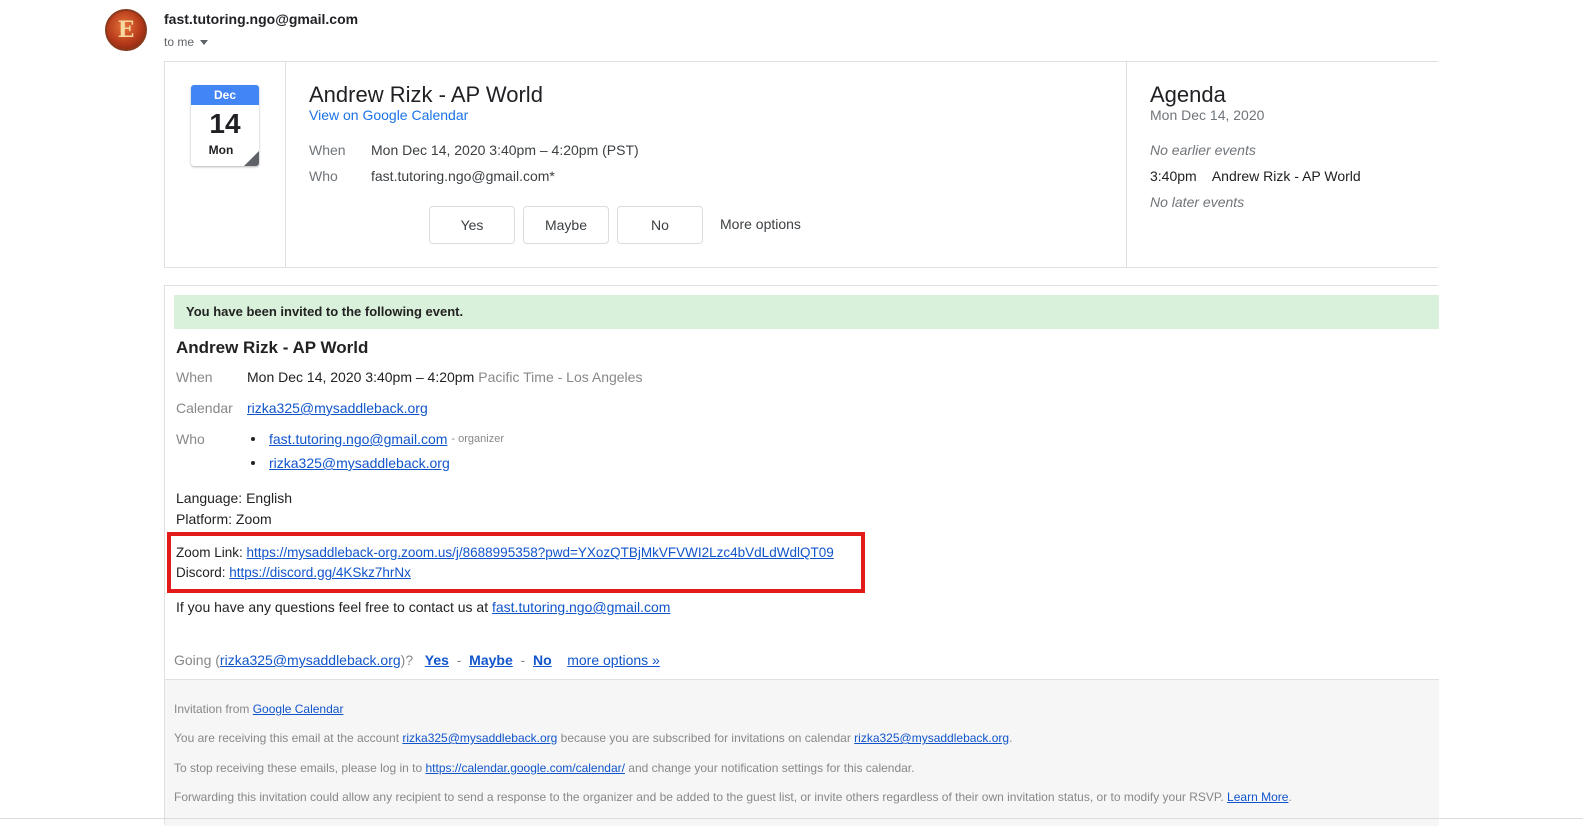 The image size is (1583, 827). I want to click on invite-calendar-row: Calendar rizka325@mysaddleback.org, so click(302, 408).